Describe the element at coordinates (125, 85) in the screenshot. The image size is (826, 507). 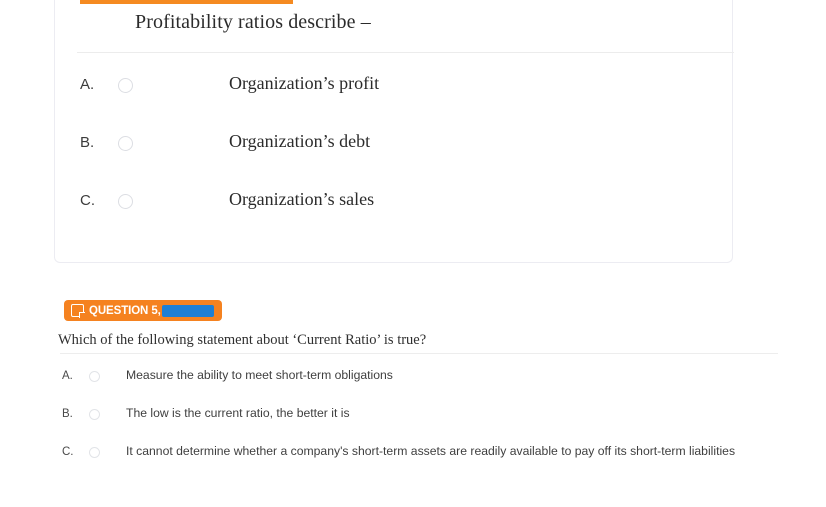
I see `radio-option-a` at that location.